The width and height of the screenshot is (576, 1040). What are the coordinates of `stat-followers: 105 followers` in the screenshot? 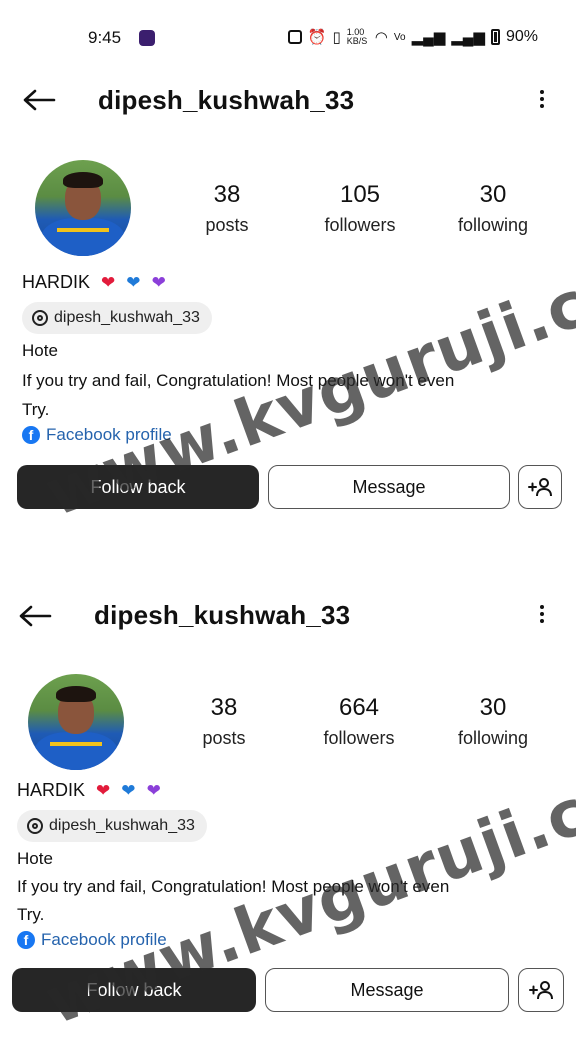 It's located at (360, 208).